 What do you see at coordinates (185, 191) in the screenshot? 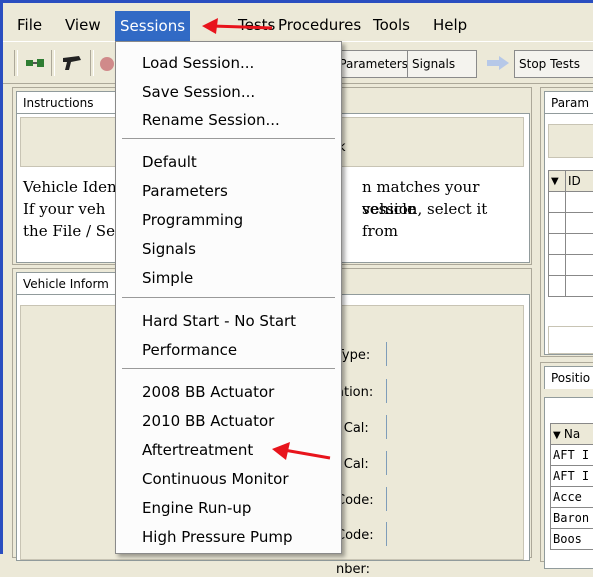
I see `menu-item-parameters: Parameters` at bounding box center [185, 191].